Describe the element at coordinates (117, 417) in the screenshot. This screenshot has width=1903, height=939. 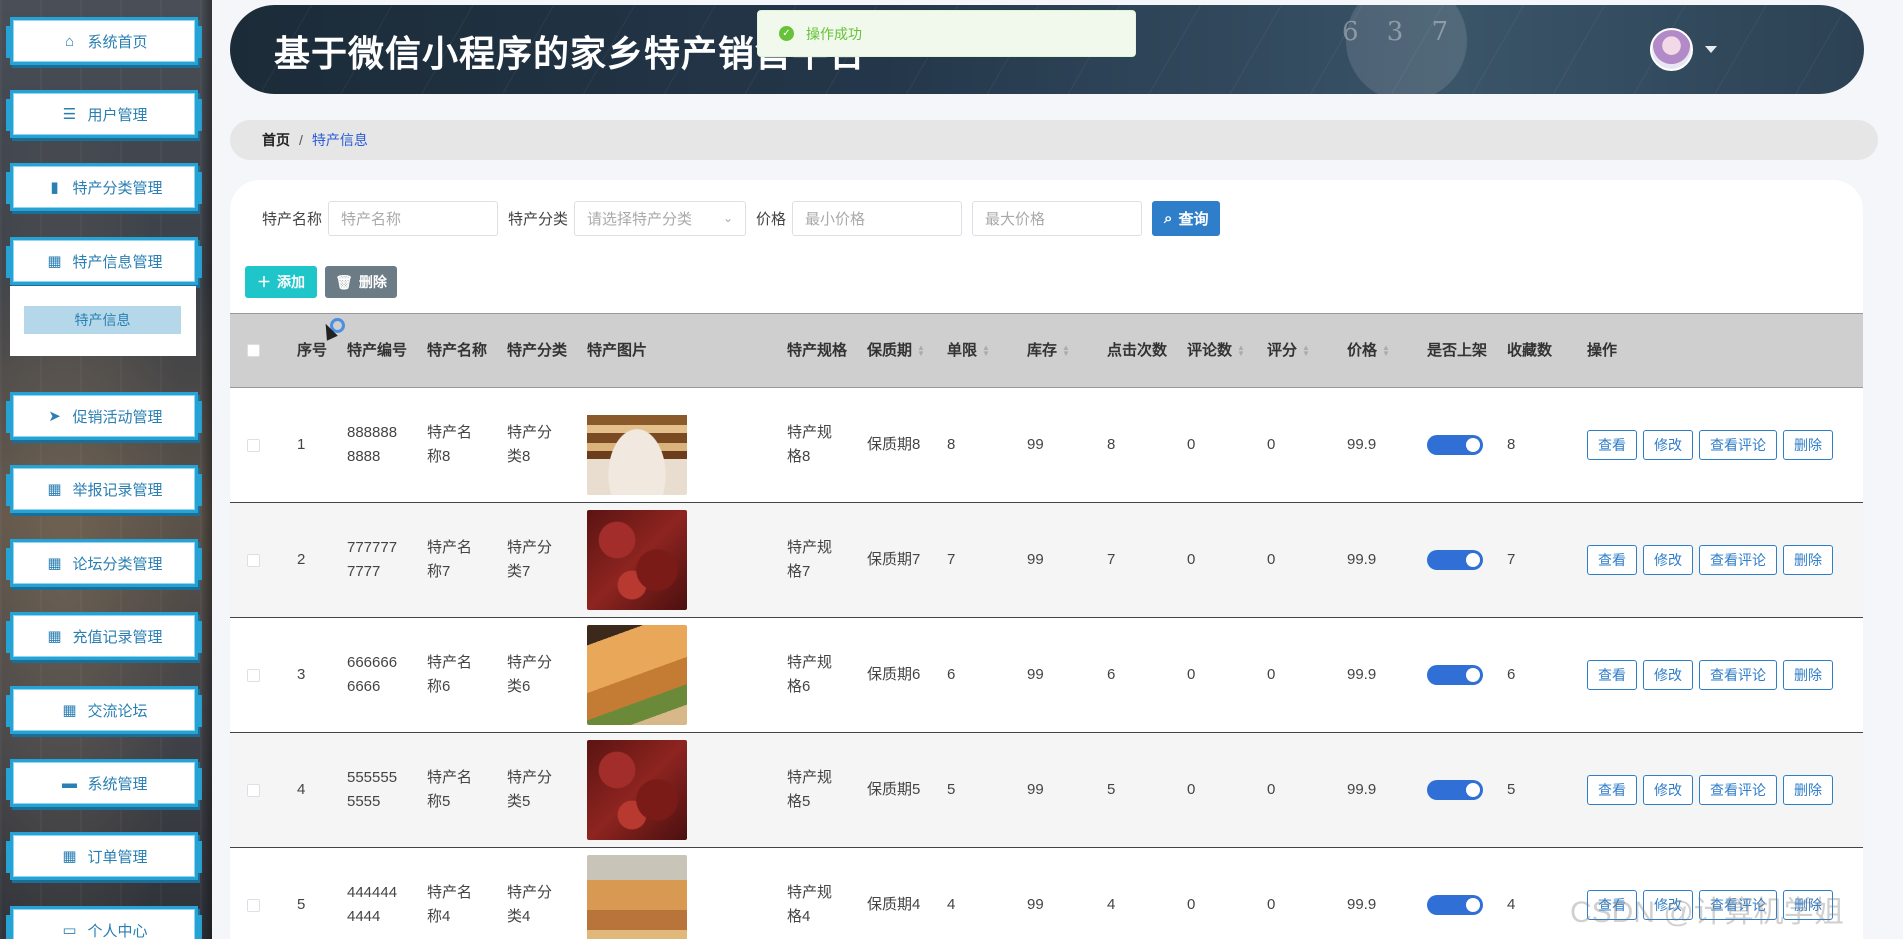
I see `sidebar-item-label: 促销活动管理` at that location.